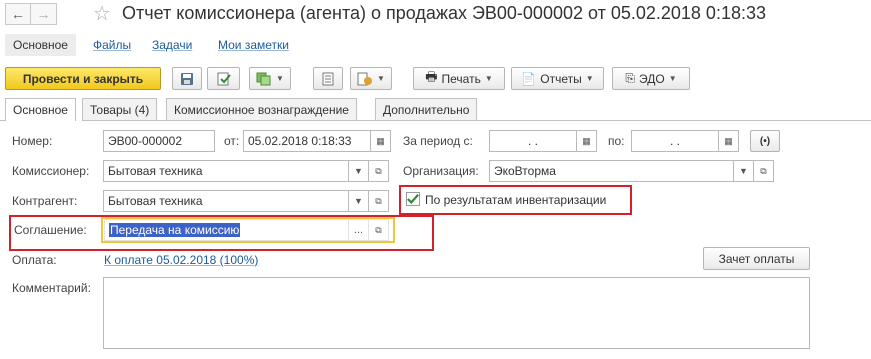 Image resolution: width=871 pixels, height=359 pixels. Describe the element at coordinates (102, 13) in the screenshot. I see `star-icon: ☆` at that location.